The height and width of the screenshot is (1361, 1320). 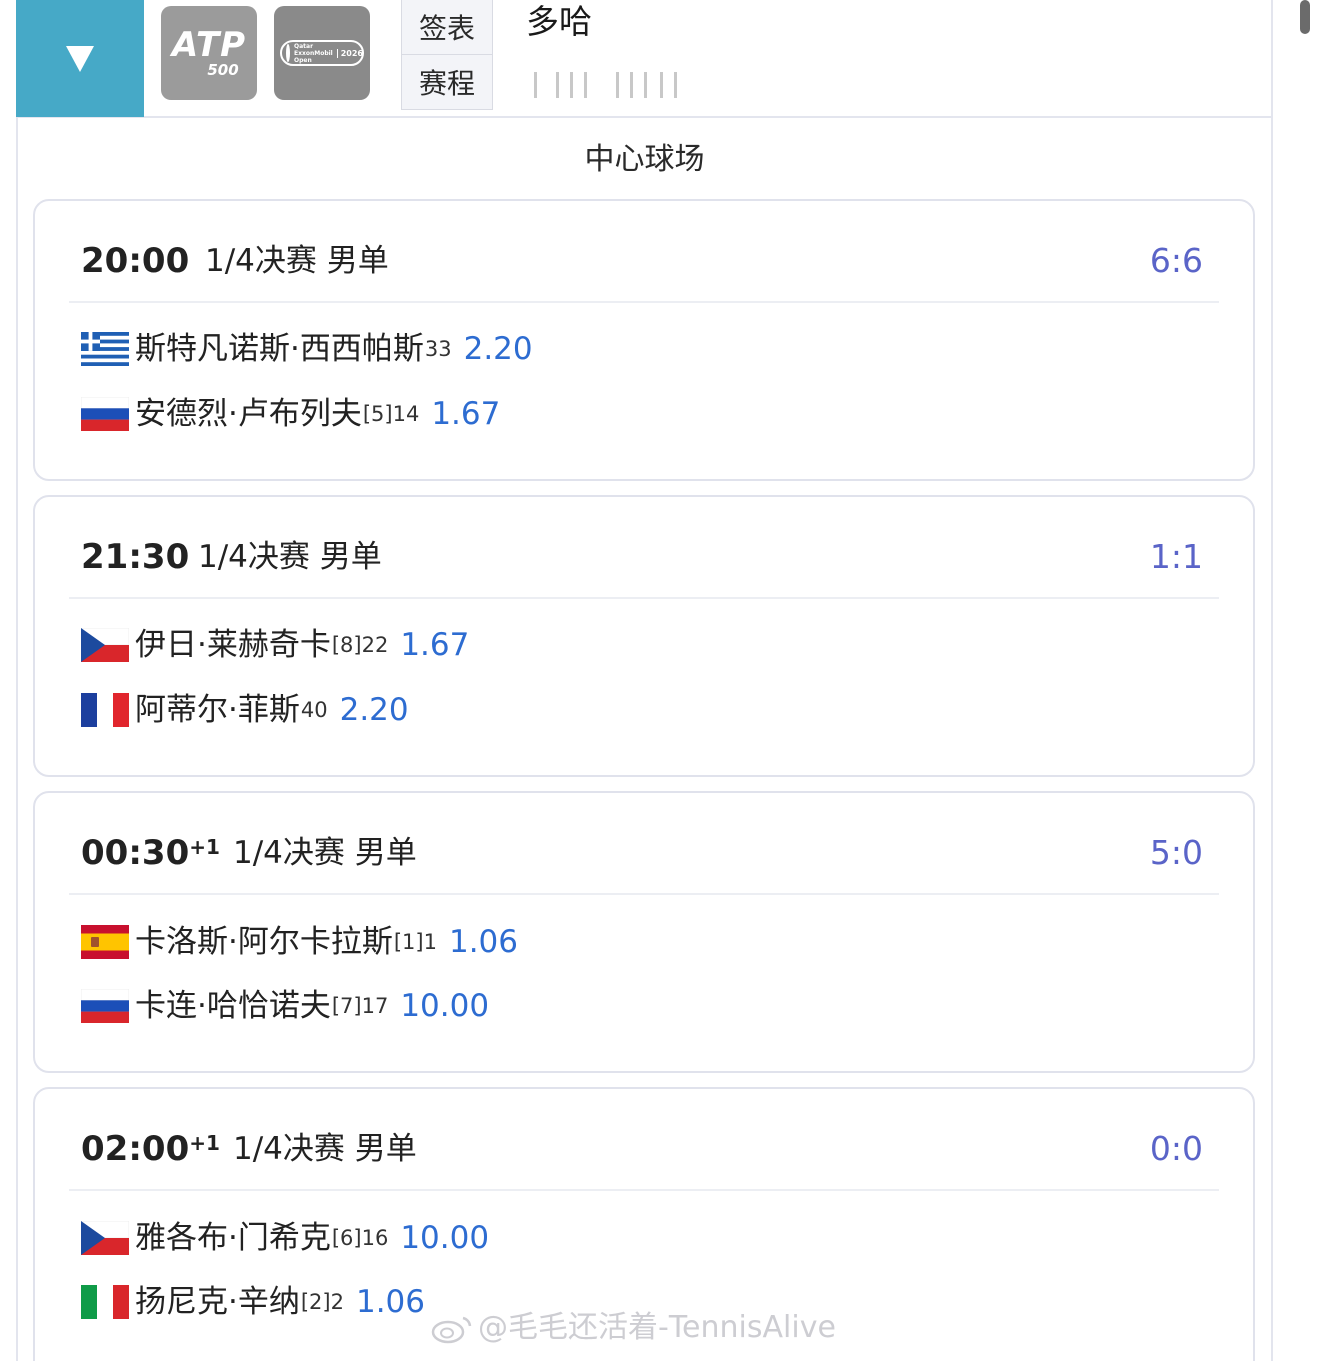 What do you see at coordinates (150, 853) in the screenshot?
I see `match-time: 00:30+1` at bounding box center [150, 853].